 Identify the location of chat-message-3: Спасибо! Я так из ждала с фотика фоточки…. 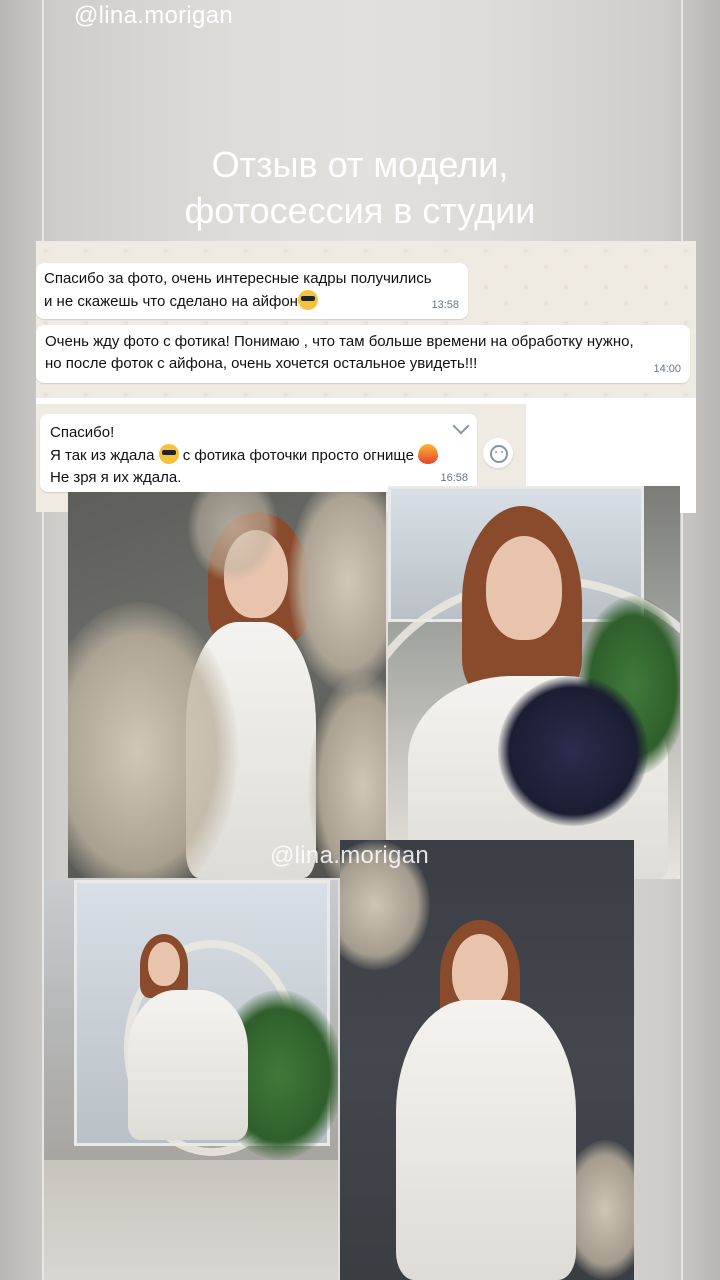
(258, 453).